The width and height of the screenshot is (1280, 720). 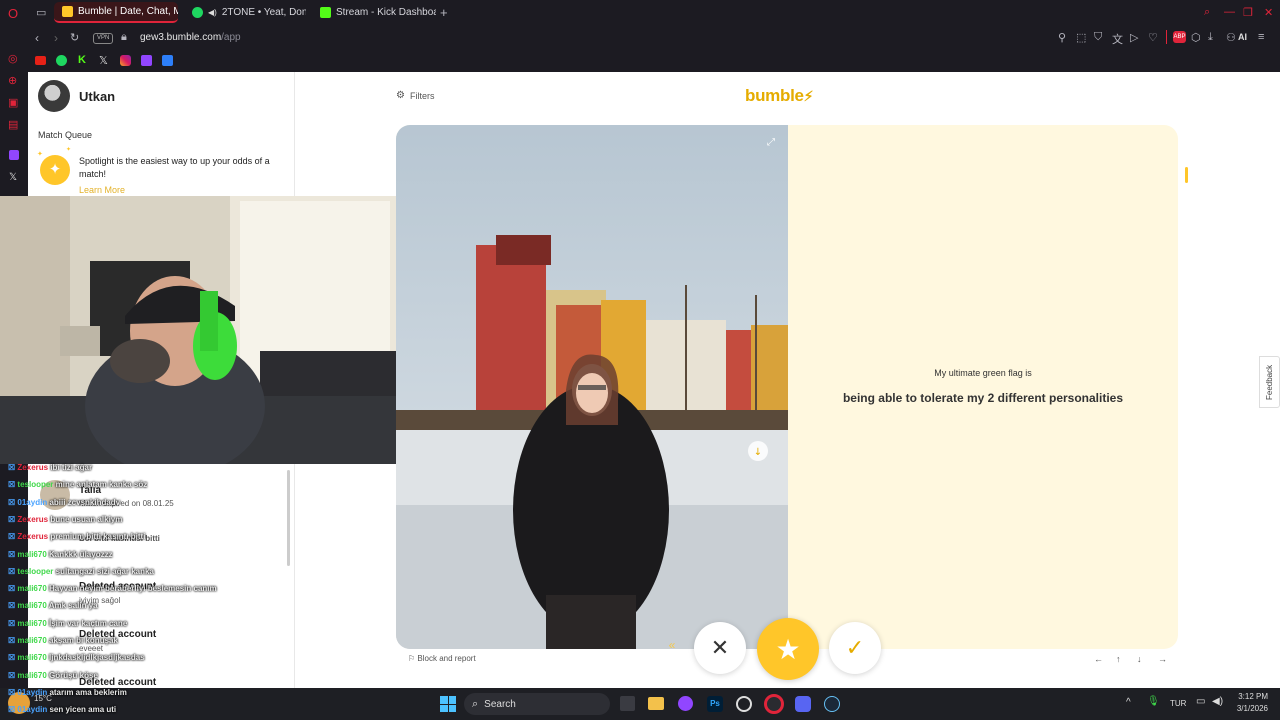 What do you see at coordinates (1186, 175) in the screenshot?
I see `card-scrollbar` at bounding box center [1186, 175].